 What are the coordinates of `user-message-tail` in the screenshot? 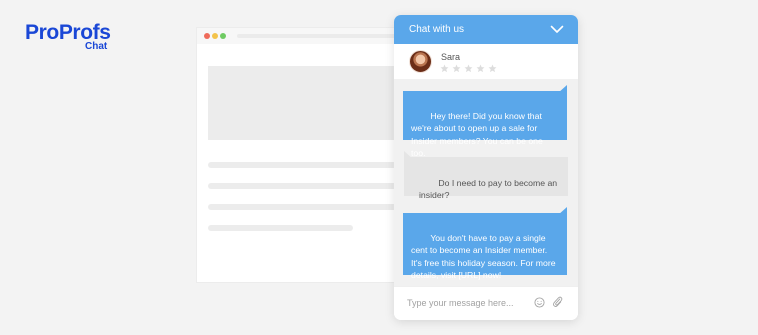 It's located at (408, 155).